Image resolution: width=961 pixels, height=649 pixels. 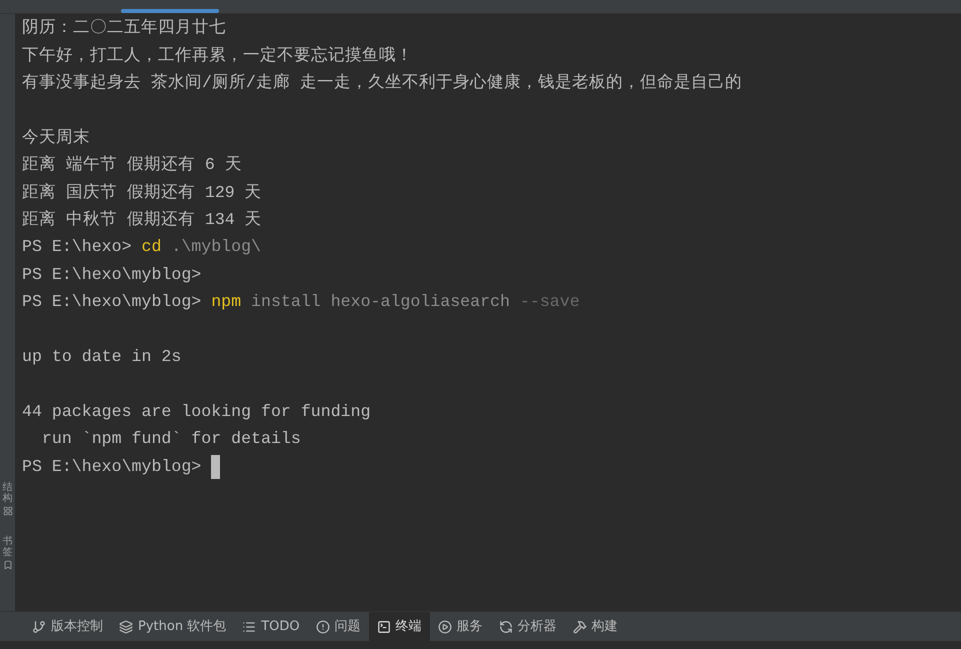 What do you see at coordinates (579, 627) in the screenshot?
I see `hammer-icon` at bounding box center [579, 627].